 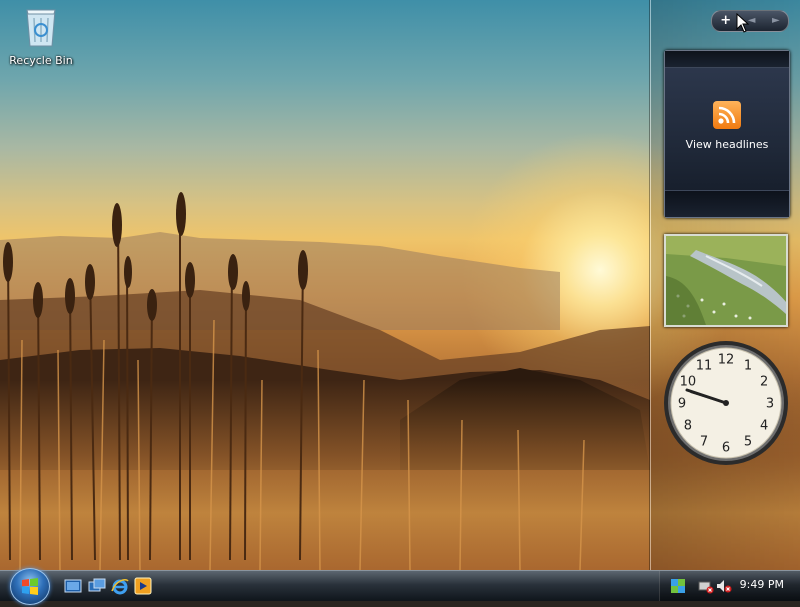 What do you see at coordinates (764, 382) in the screenshot?
I see `clock-numeral: 2` at bounding box center [764, 382].